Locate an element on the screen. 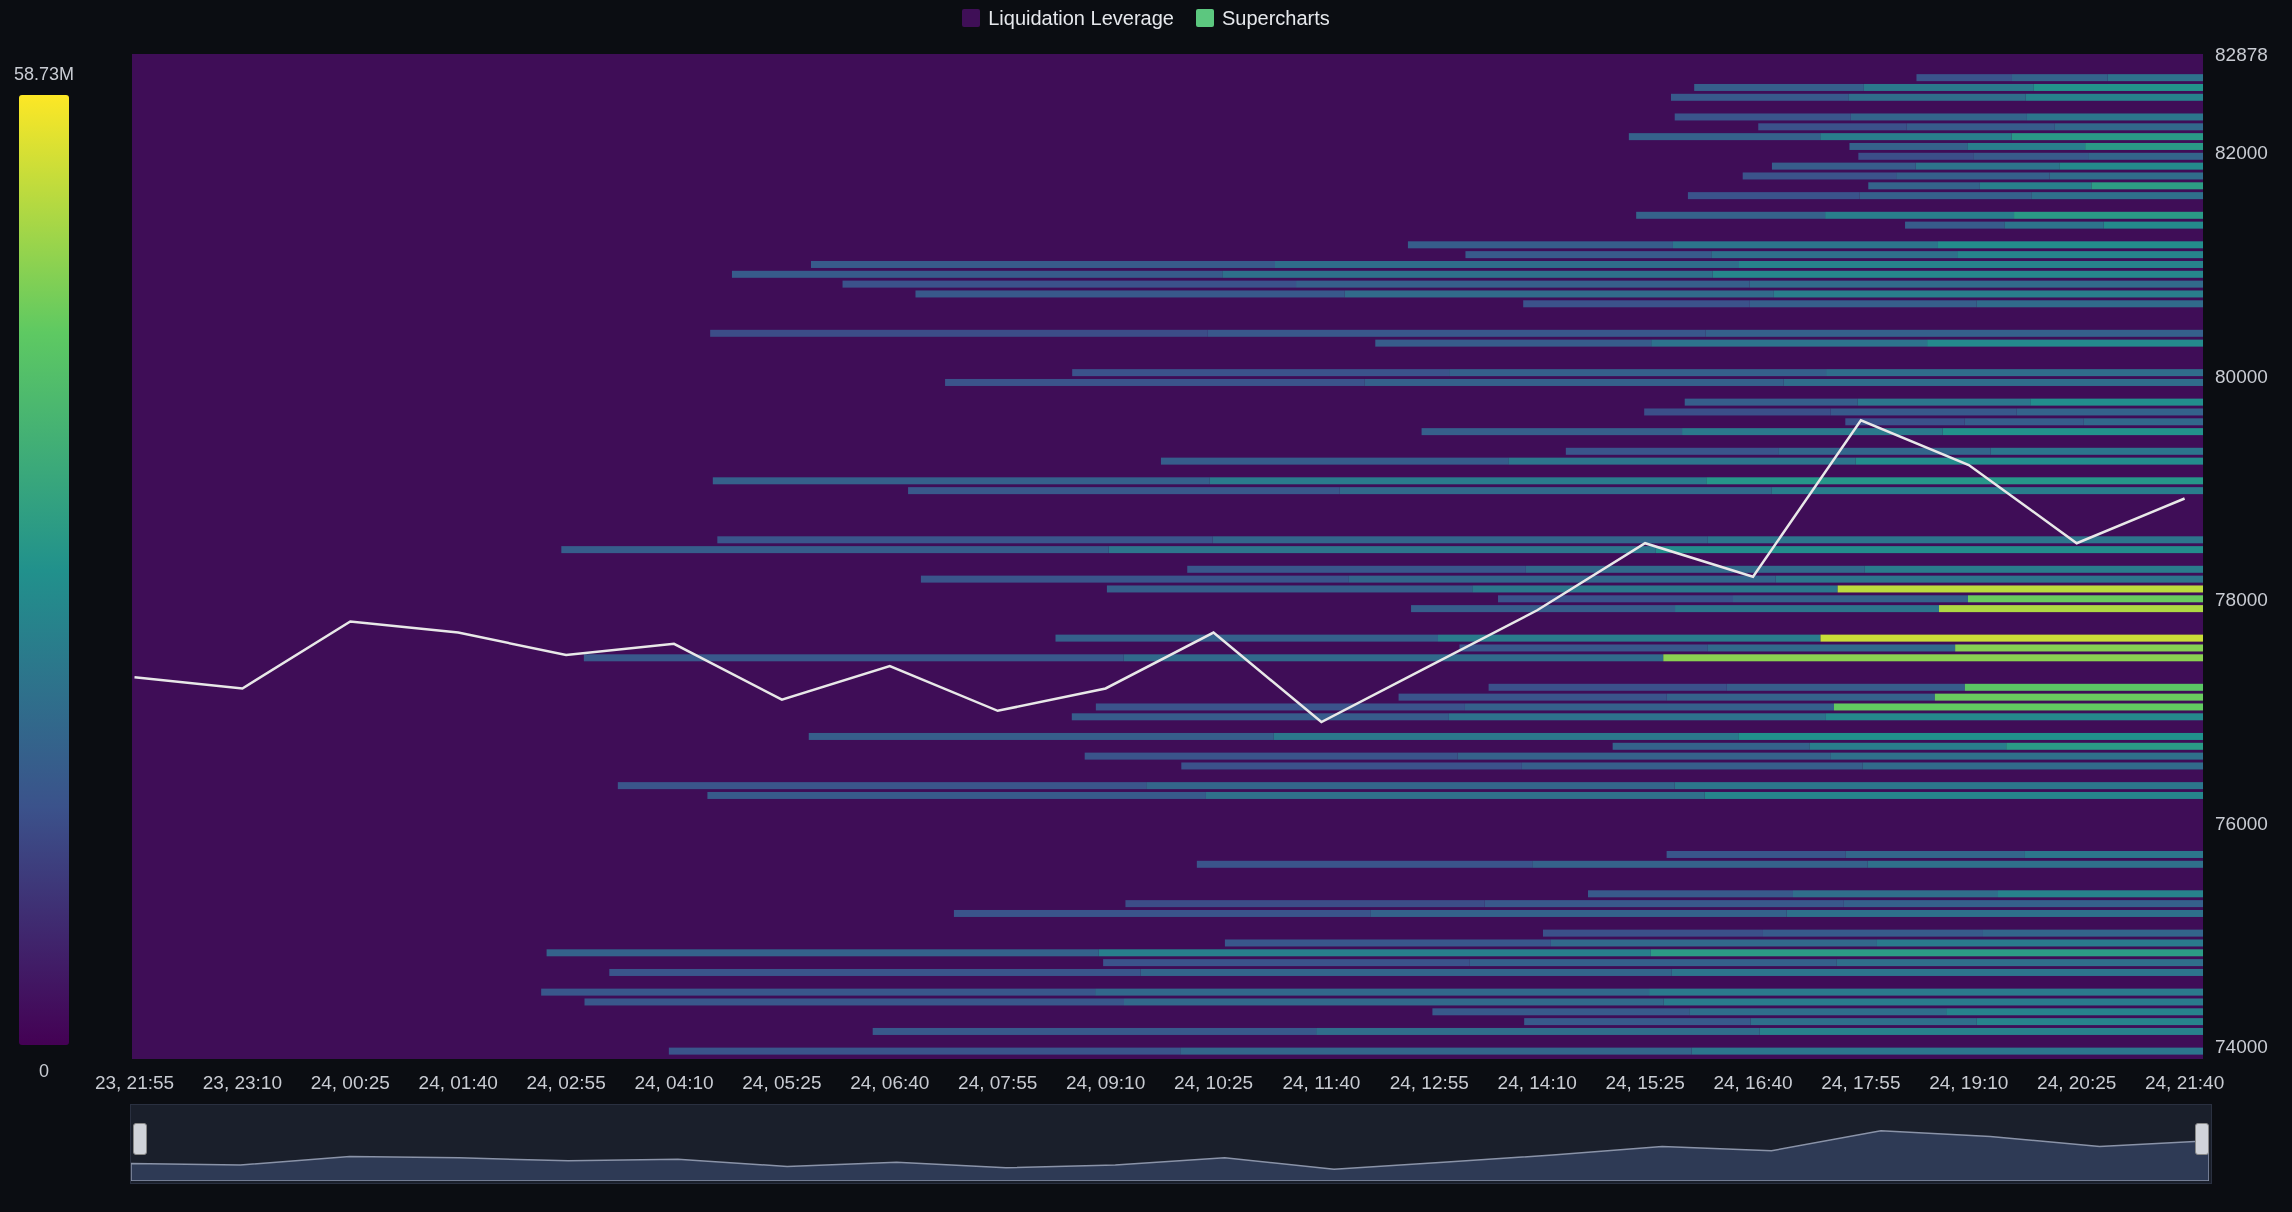 The image size is (2292, 1212). x-axis-label: 23, 21:55 is located at coordinates (134, 1082).